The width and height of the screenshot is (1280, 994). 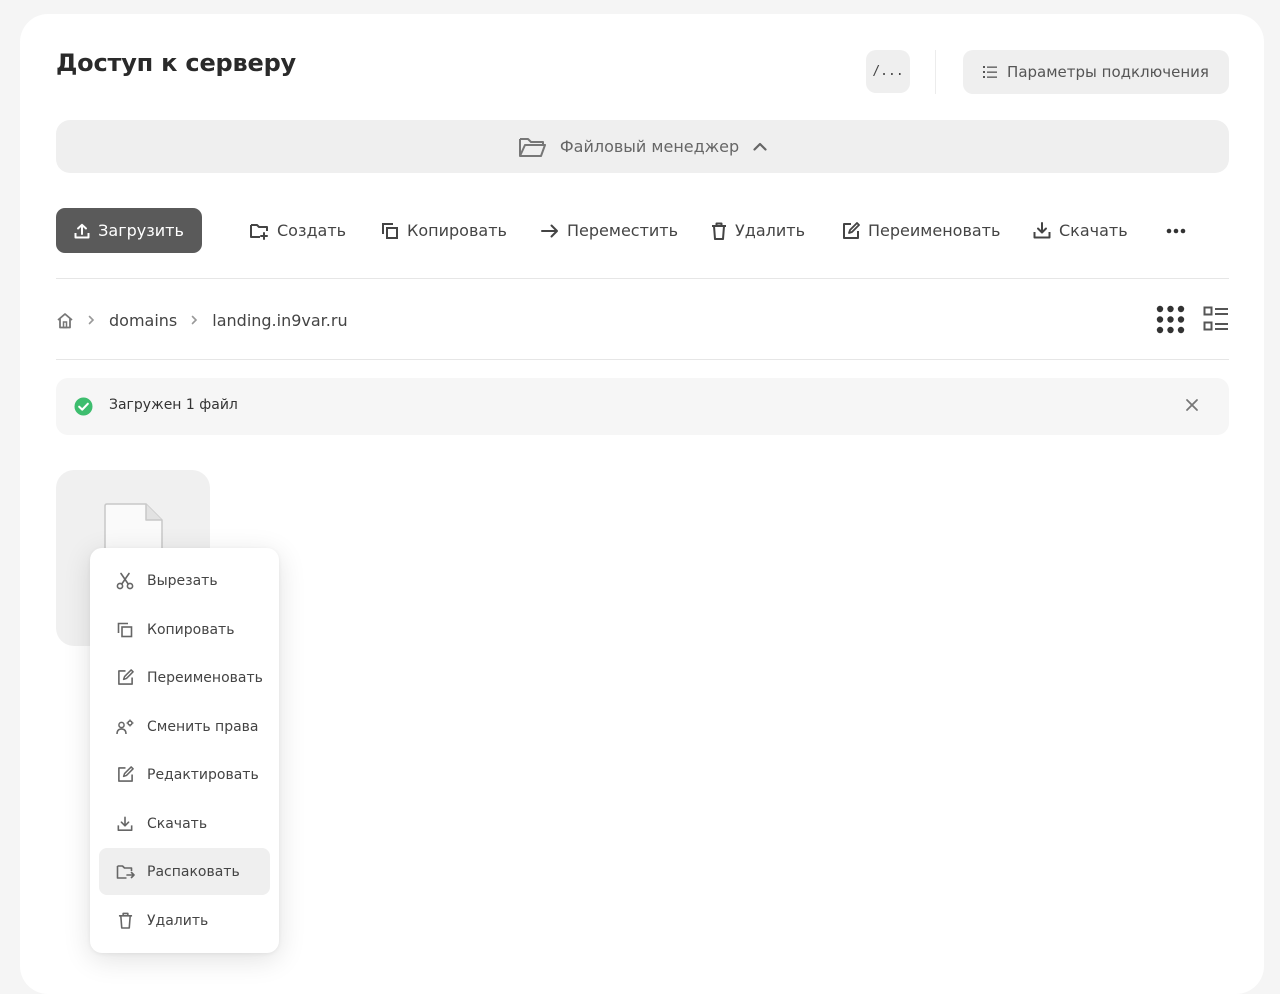 I want to click on menu-item-copy: Копировать, so click(x=184, y=629).